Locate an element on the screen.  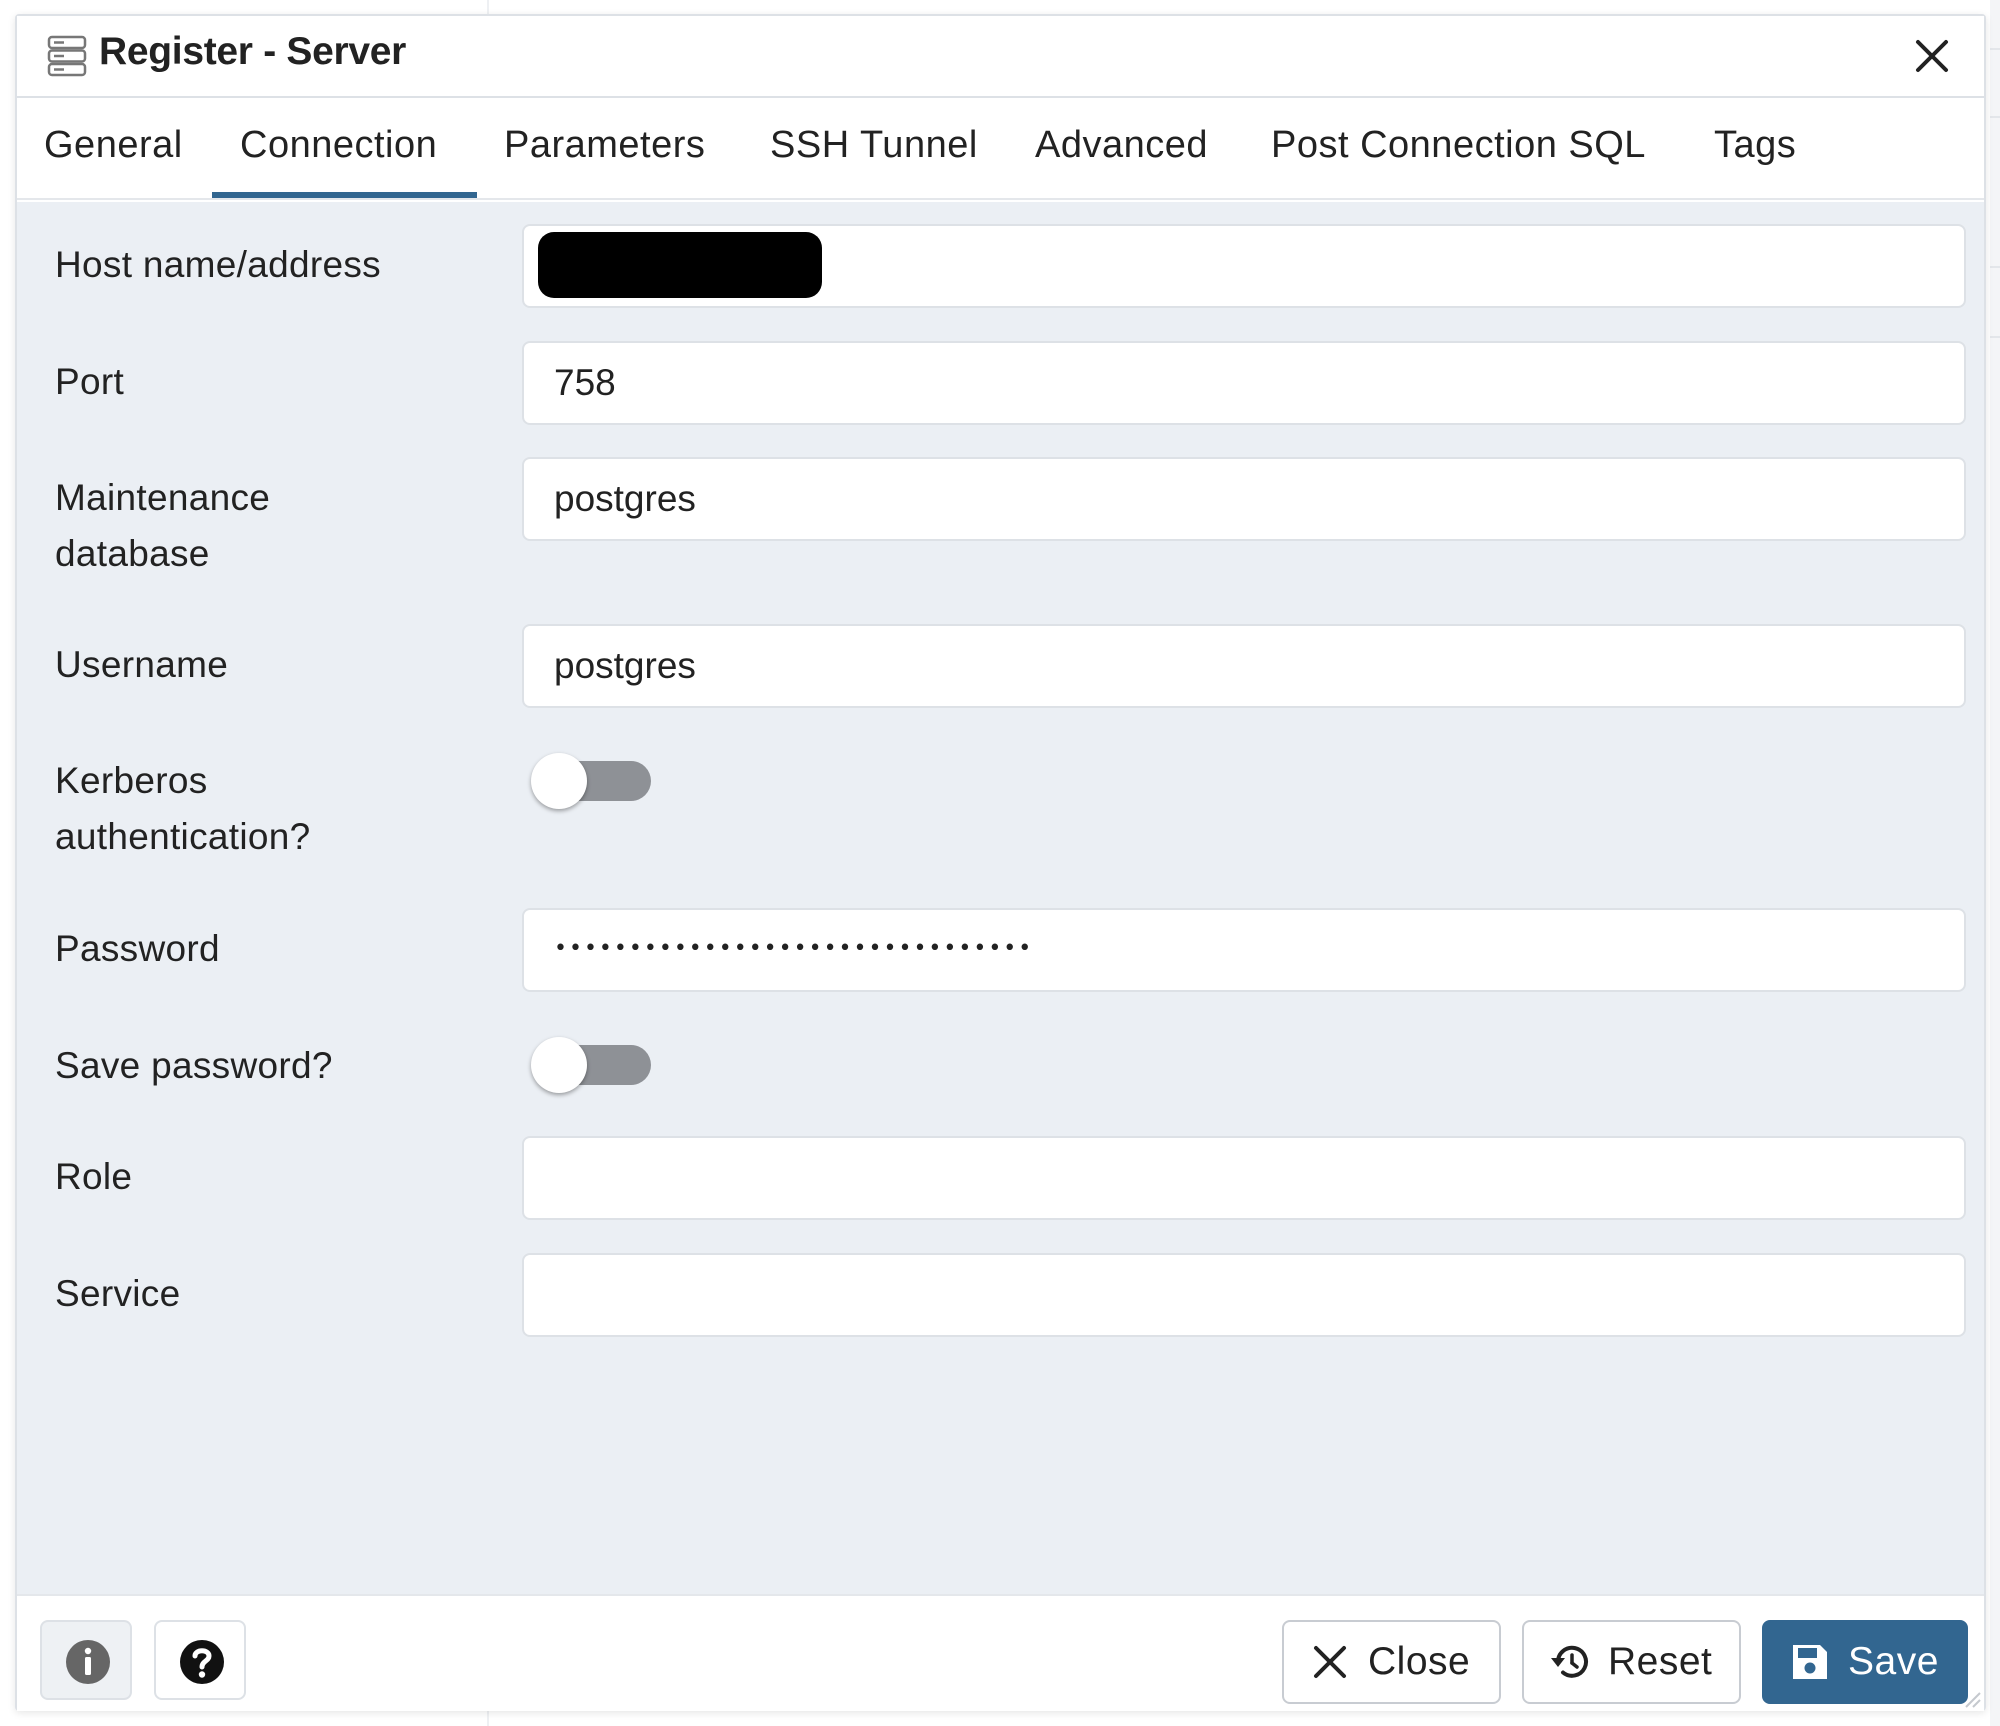
save-password-toggle is located at coordinates (591, 1065).